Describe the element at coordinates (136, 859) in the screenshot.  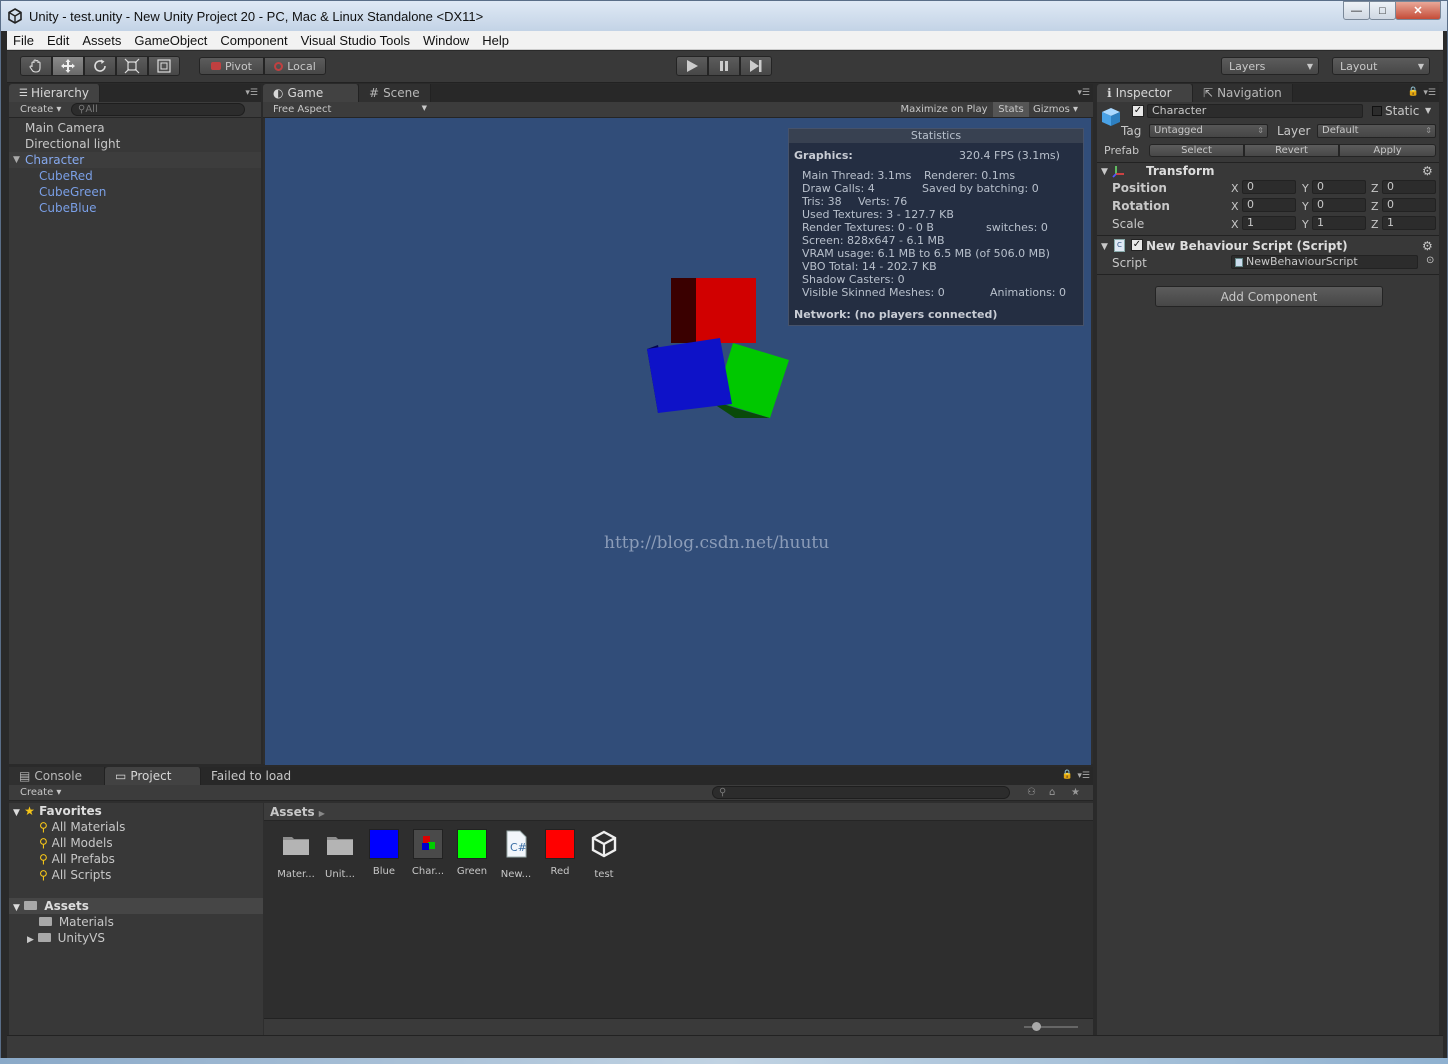
I see `favorite-all-prefabs: ⚲ All Prefabs` at that location.